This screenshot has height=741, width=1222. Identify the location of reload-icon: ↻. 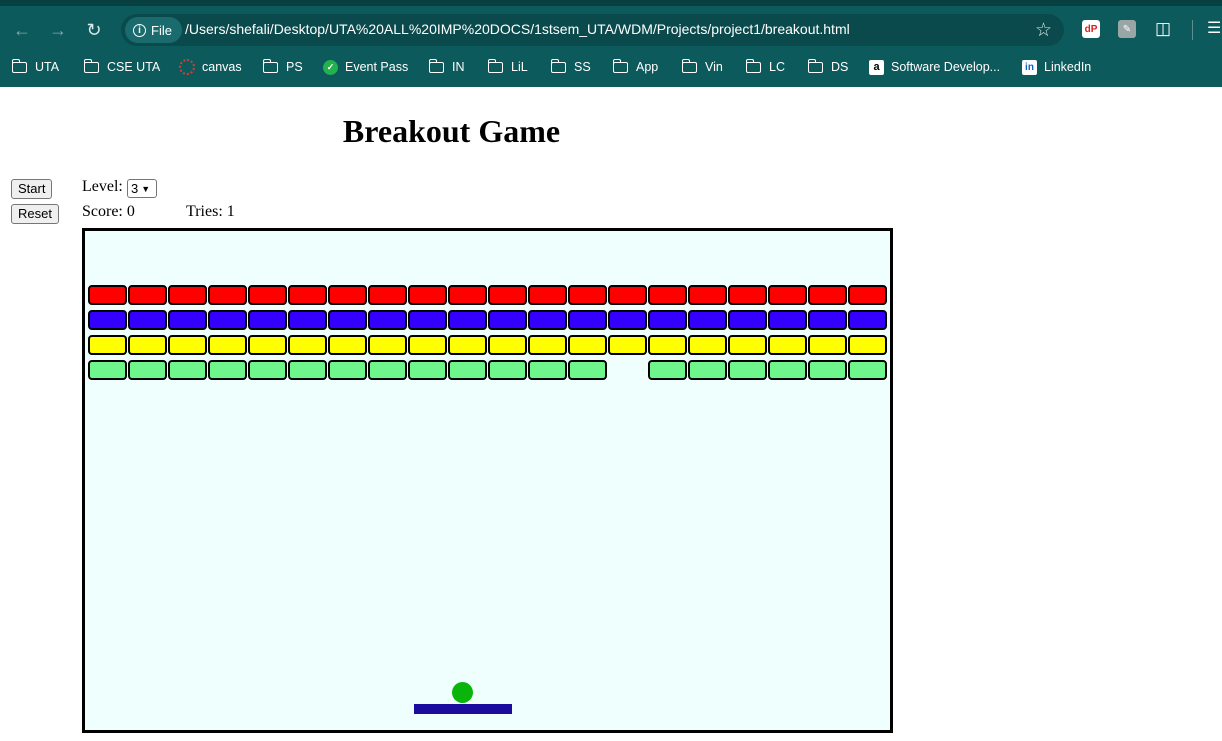
(94, 30).